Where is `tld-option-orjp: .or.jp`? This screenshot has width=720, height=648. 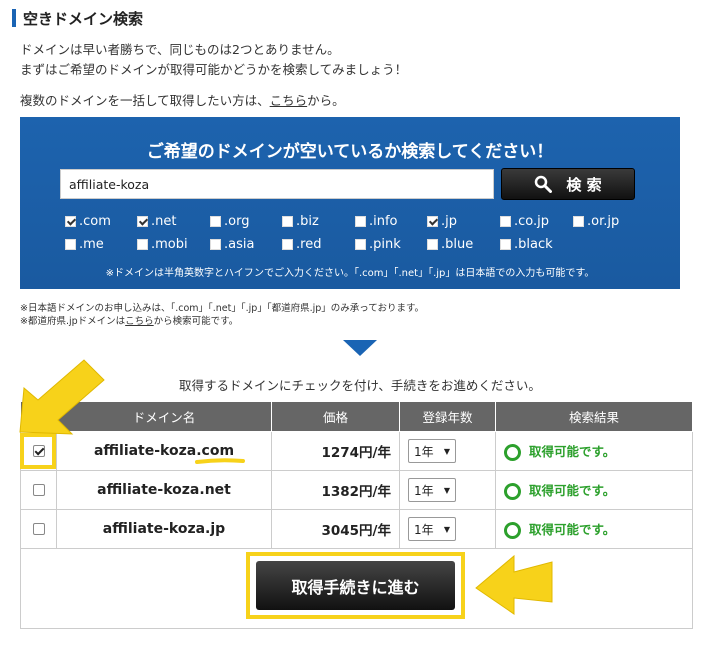
tld-option-orjp: .or.jp is located at coordinates (596, 221).